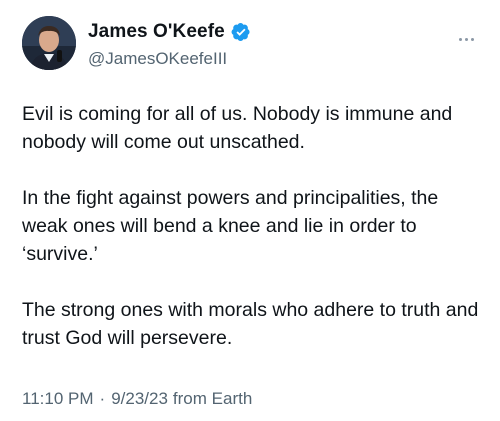 This screenshot has height=421, width=500. What do you see at coordinates (58, 399) in the screenshot?
I see `tweet-time: 11:10 PM` at bounding box center [58, 399].